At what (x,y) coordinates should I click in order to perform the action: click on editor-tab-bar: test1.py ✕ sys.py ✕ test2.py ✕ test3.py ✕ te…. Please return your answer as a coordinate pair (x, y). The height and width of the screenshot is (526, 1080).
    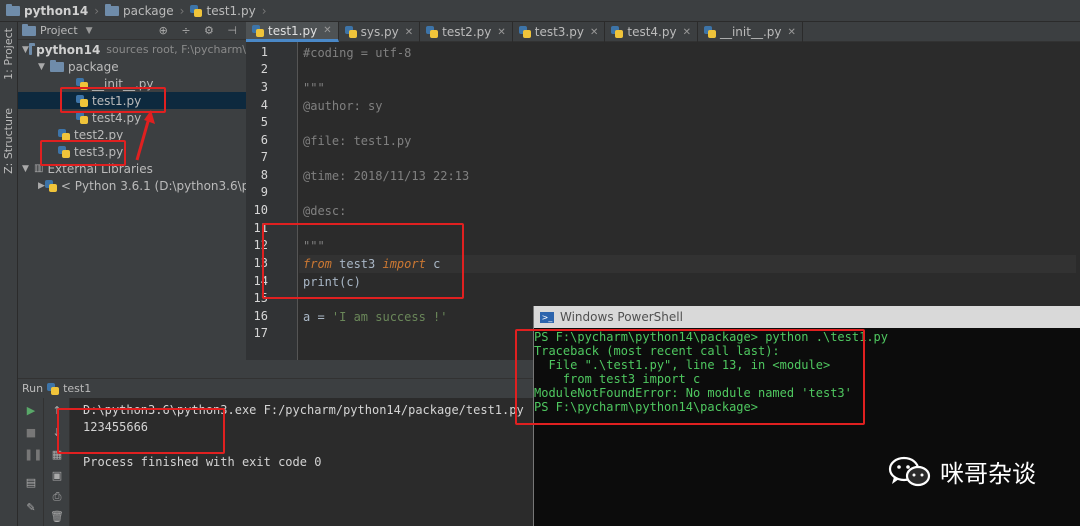
    Looking at the image, I should click on (663, 32).